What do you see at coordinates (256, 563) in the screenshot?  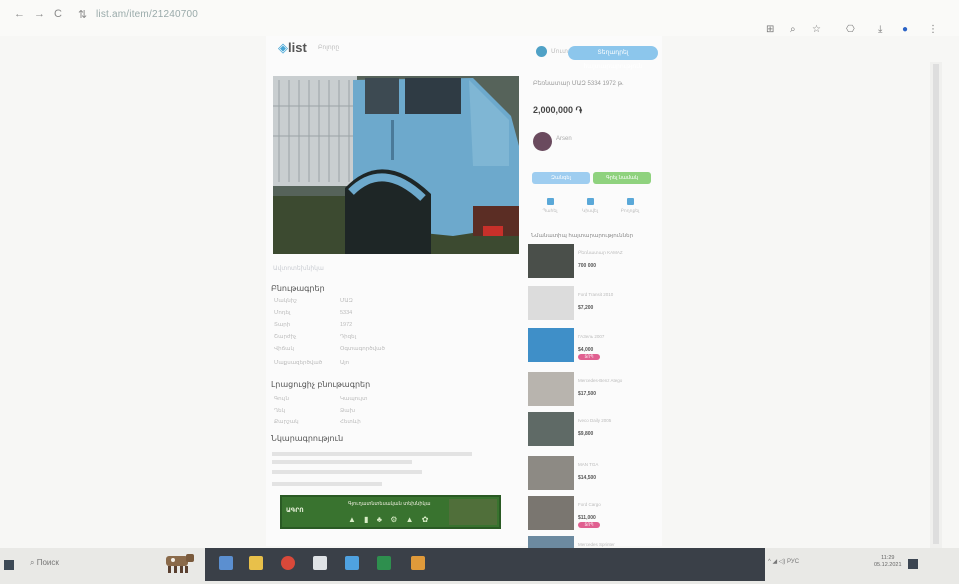 I see `file-explorer-icon` at bounding box center [256, 563].